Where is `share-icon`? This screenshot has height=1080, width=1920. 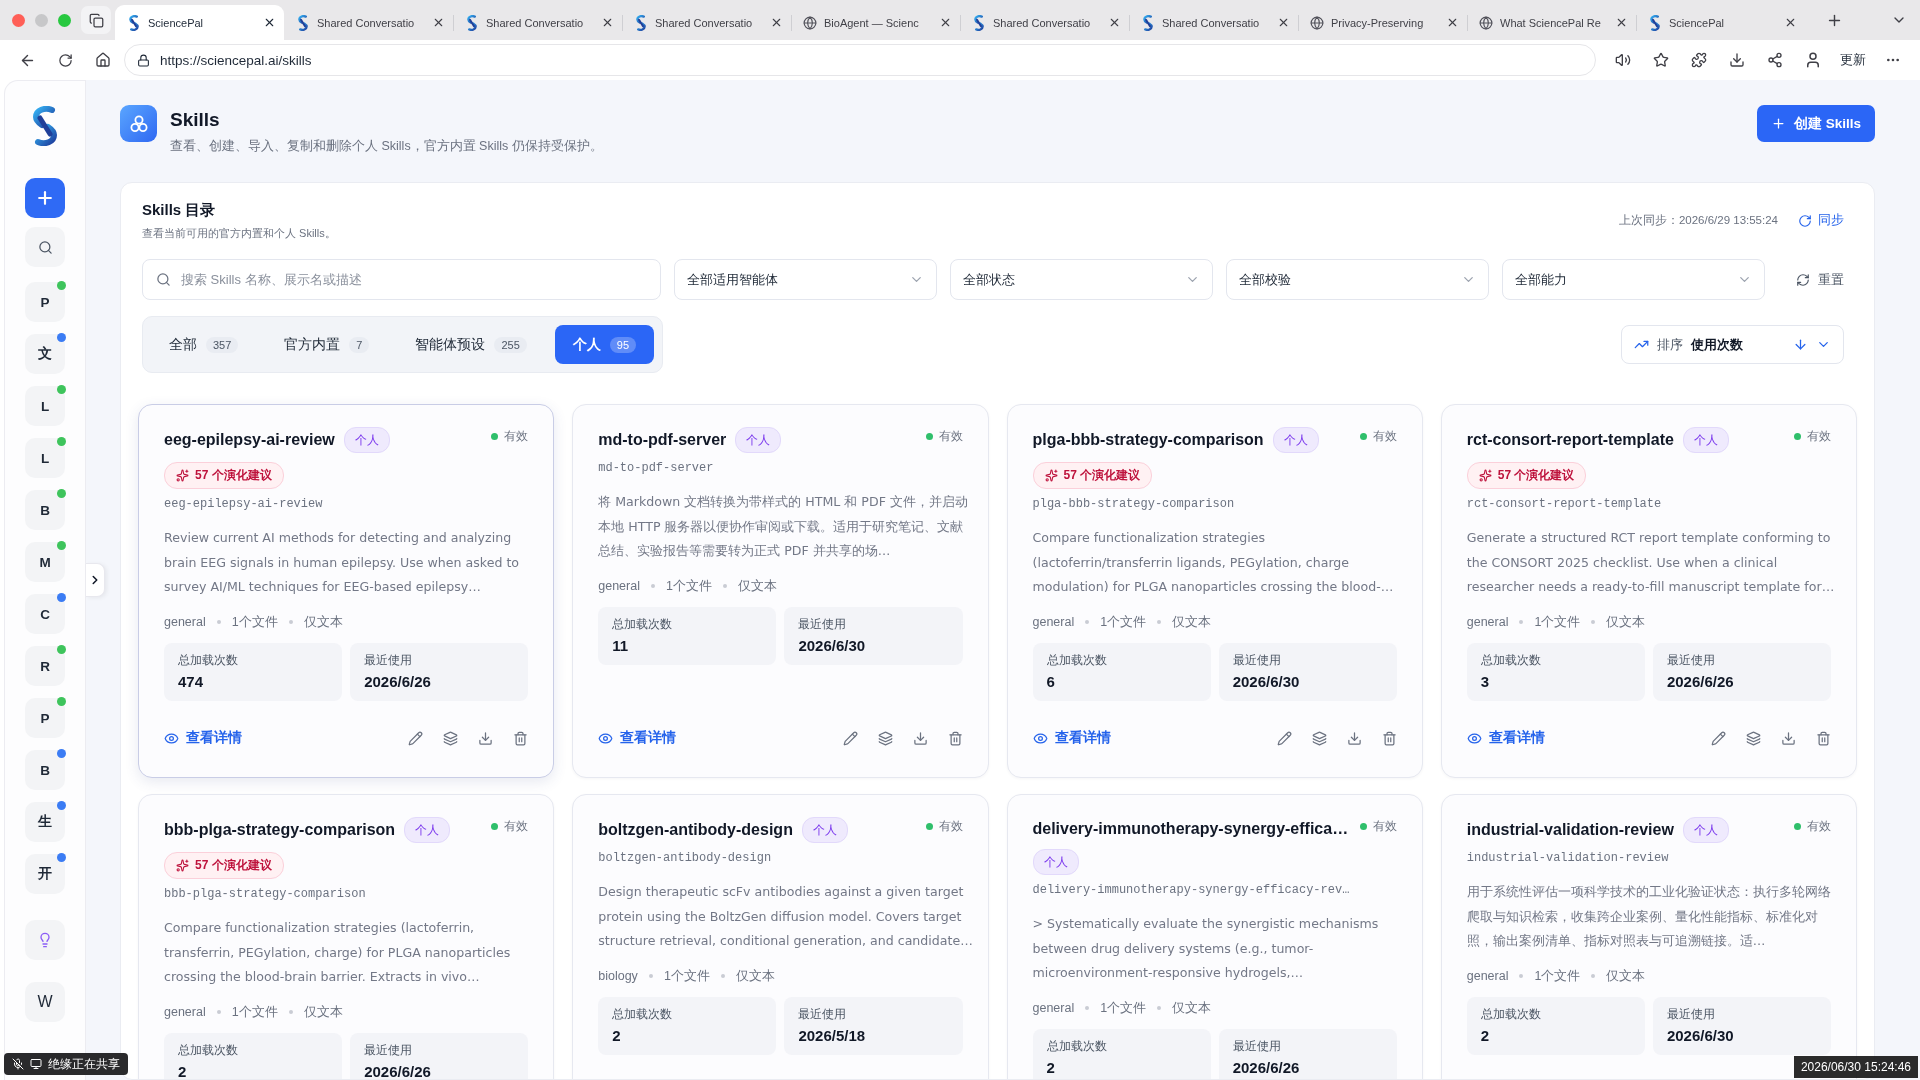 share-icon is located at coordinates (1775, 60).